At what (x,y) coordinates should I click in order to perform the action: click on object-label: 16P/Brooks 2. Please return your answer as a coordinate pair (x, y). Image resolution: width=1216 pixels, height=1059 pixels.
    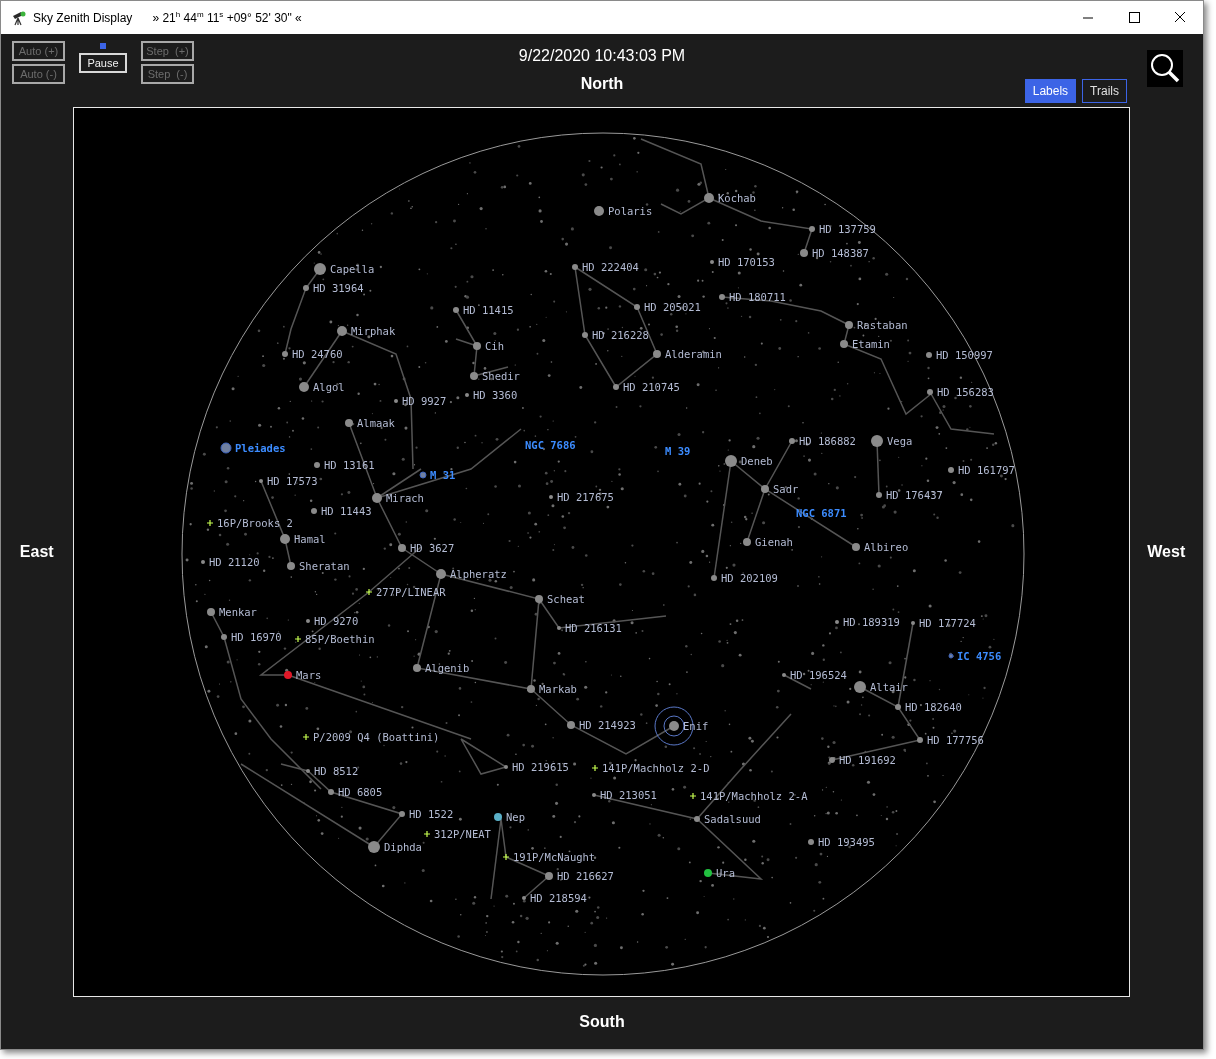
    Looking at the image, I should click on (254, 523).